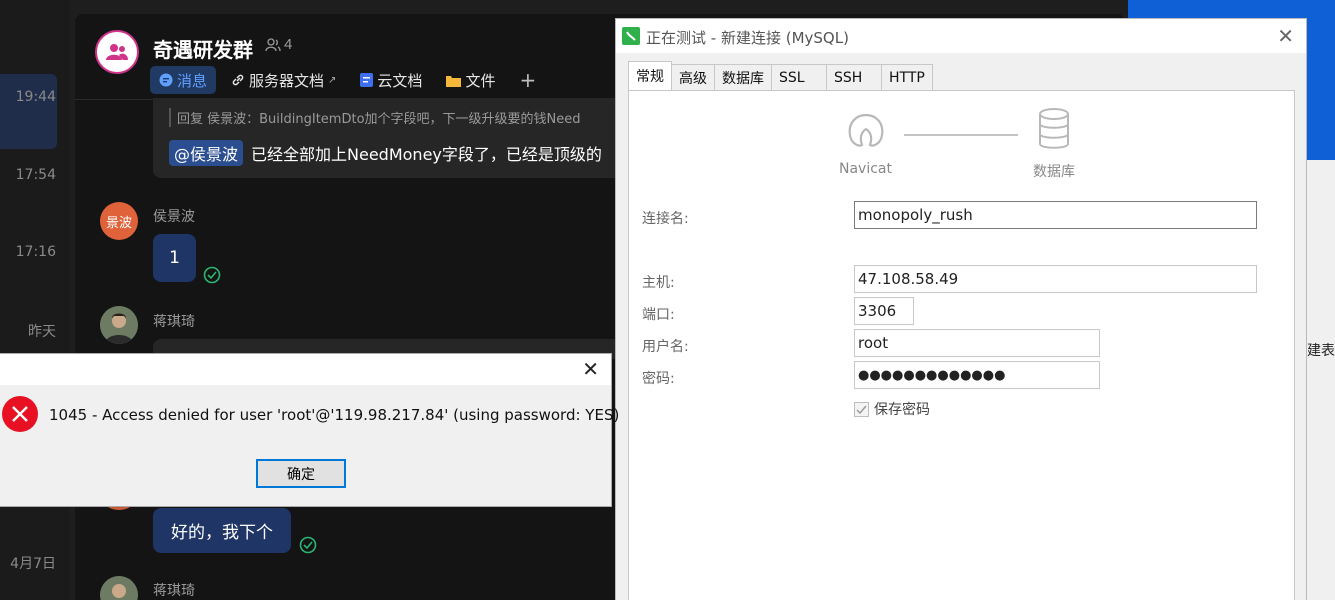 The height and width of the screenshot is (600, 1335). I want to click on cloud-doc-icon, so click(367, 80).